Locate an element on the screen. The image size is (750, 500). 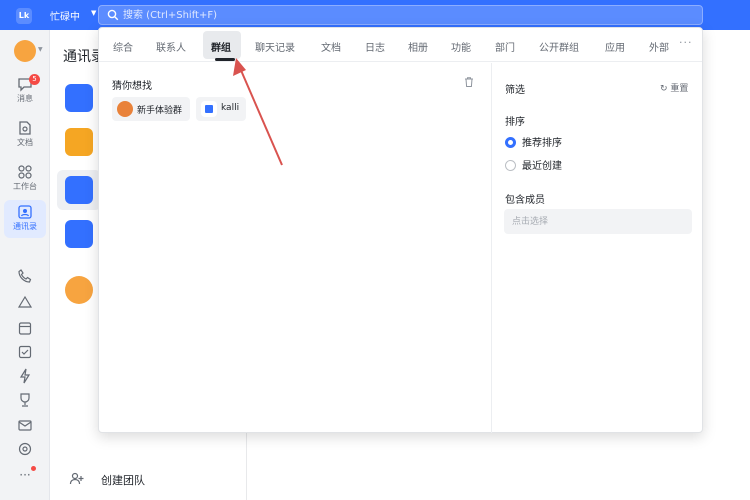
suggestion-chip: 新手体验群 is located at coordinates (151, 109).